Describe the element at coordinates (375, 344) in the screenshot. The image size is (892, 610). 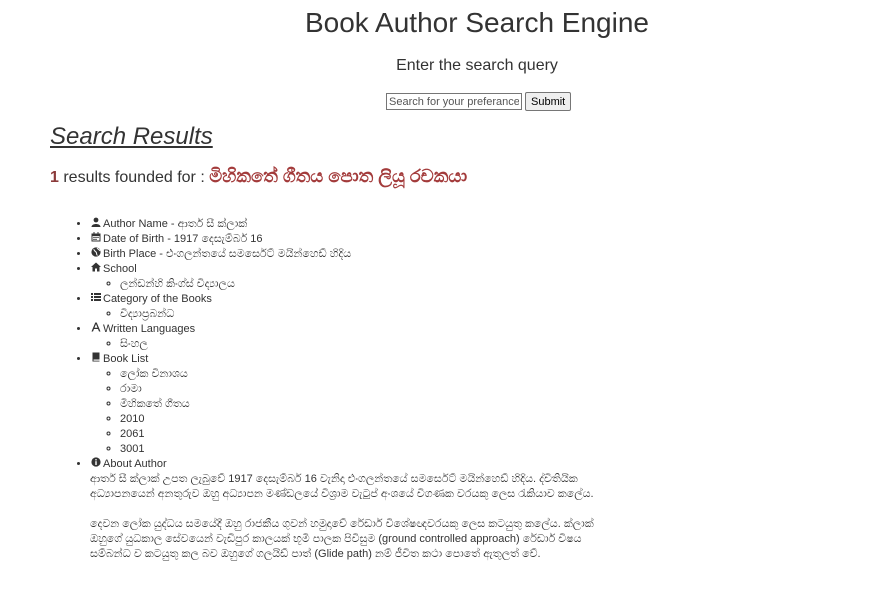
I see `list-item: සිංහල` at that location.